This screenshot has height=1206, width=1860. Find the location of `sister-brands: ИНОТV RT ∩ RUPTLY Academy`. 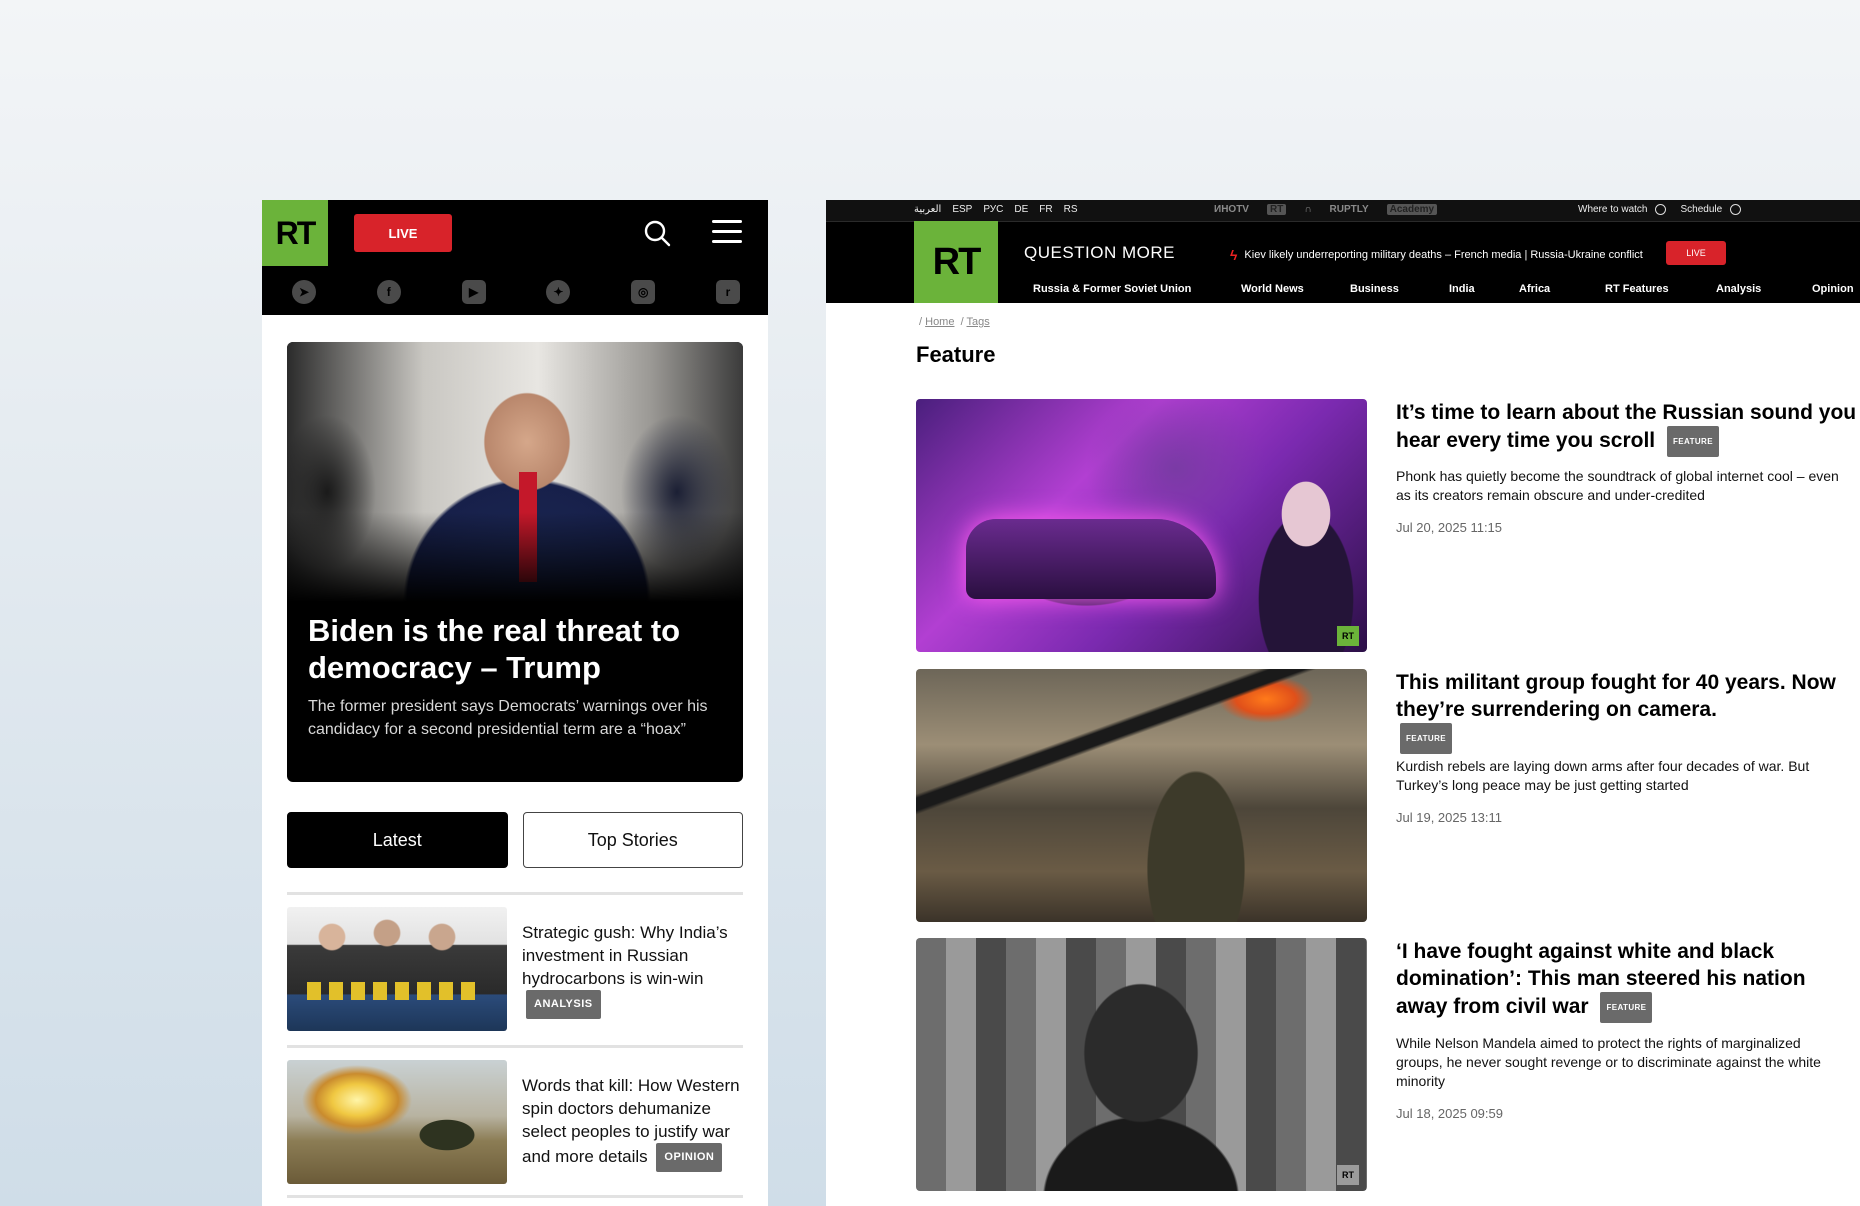

sister-brands: ИНОТV RT ∩ RUPTLY Academy is located at coordinates (1326, 209).